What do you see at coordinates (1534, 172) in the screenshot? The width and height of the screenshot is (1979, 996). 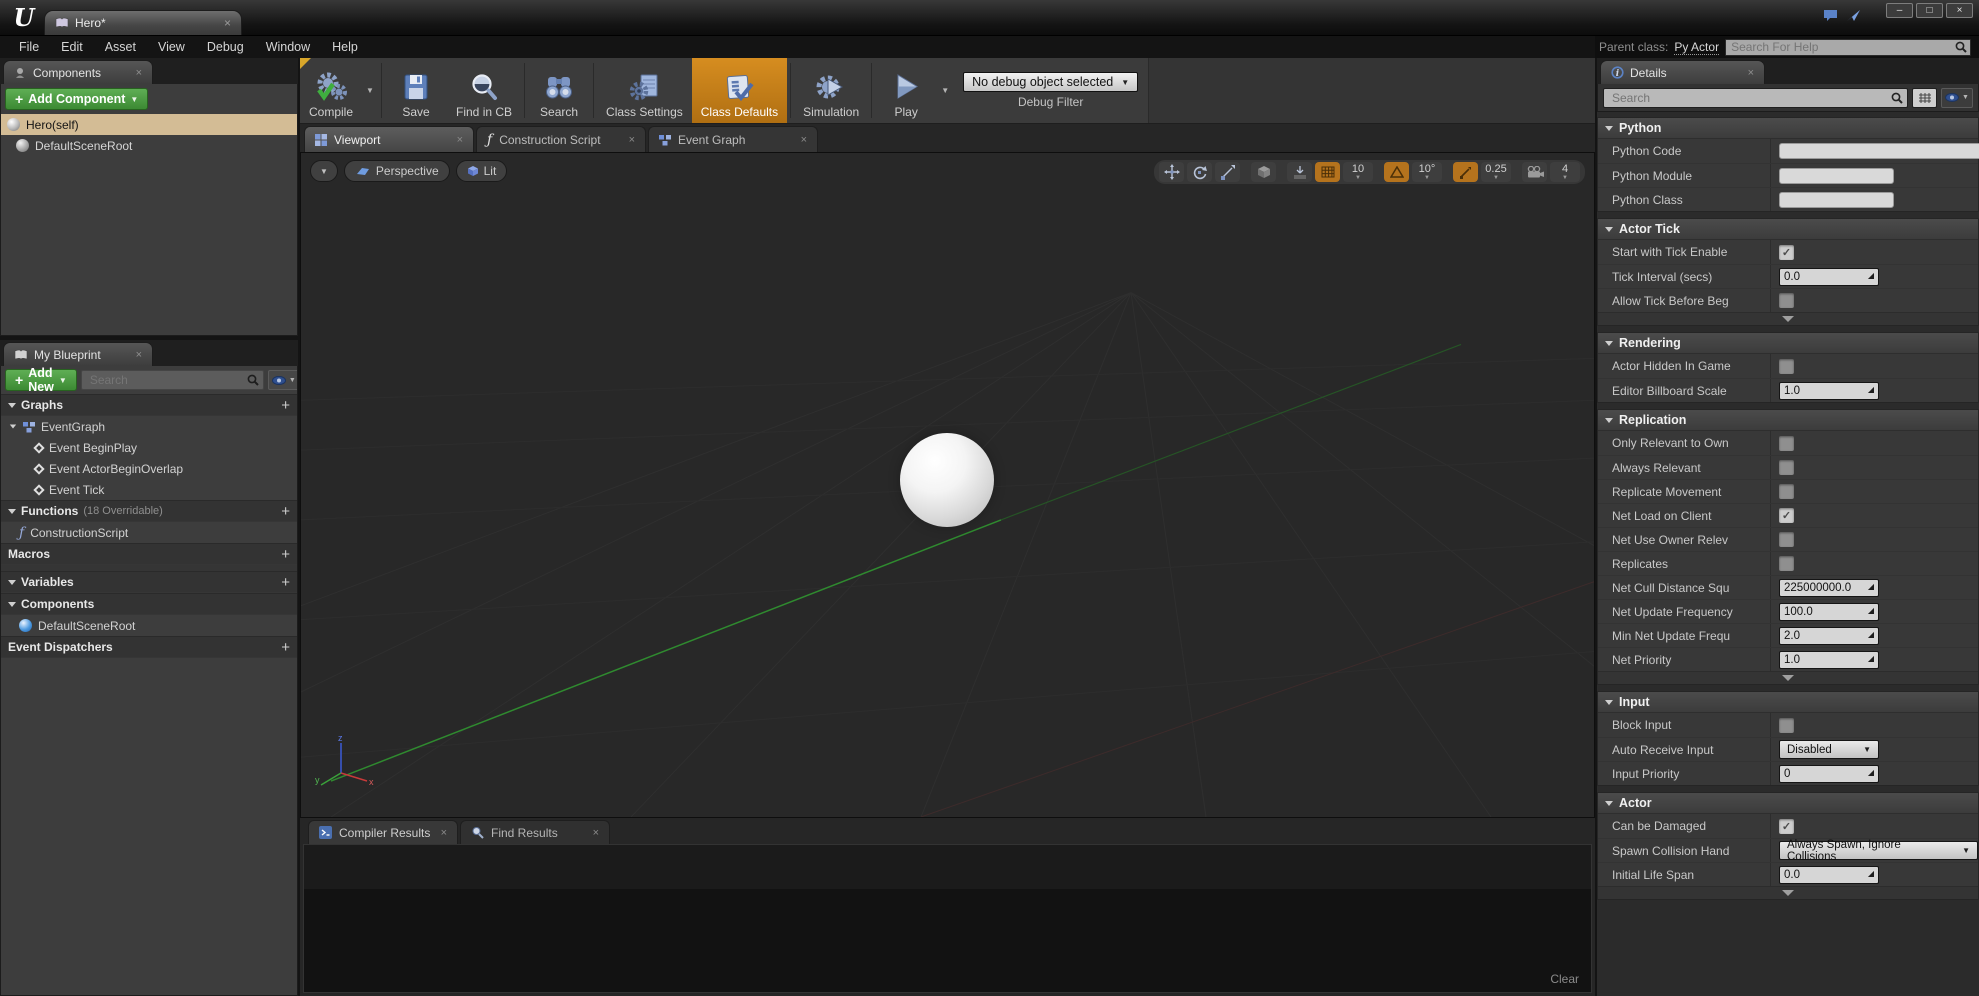 I see `camera-speed-button` at bounding box center [1534, 172].